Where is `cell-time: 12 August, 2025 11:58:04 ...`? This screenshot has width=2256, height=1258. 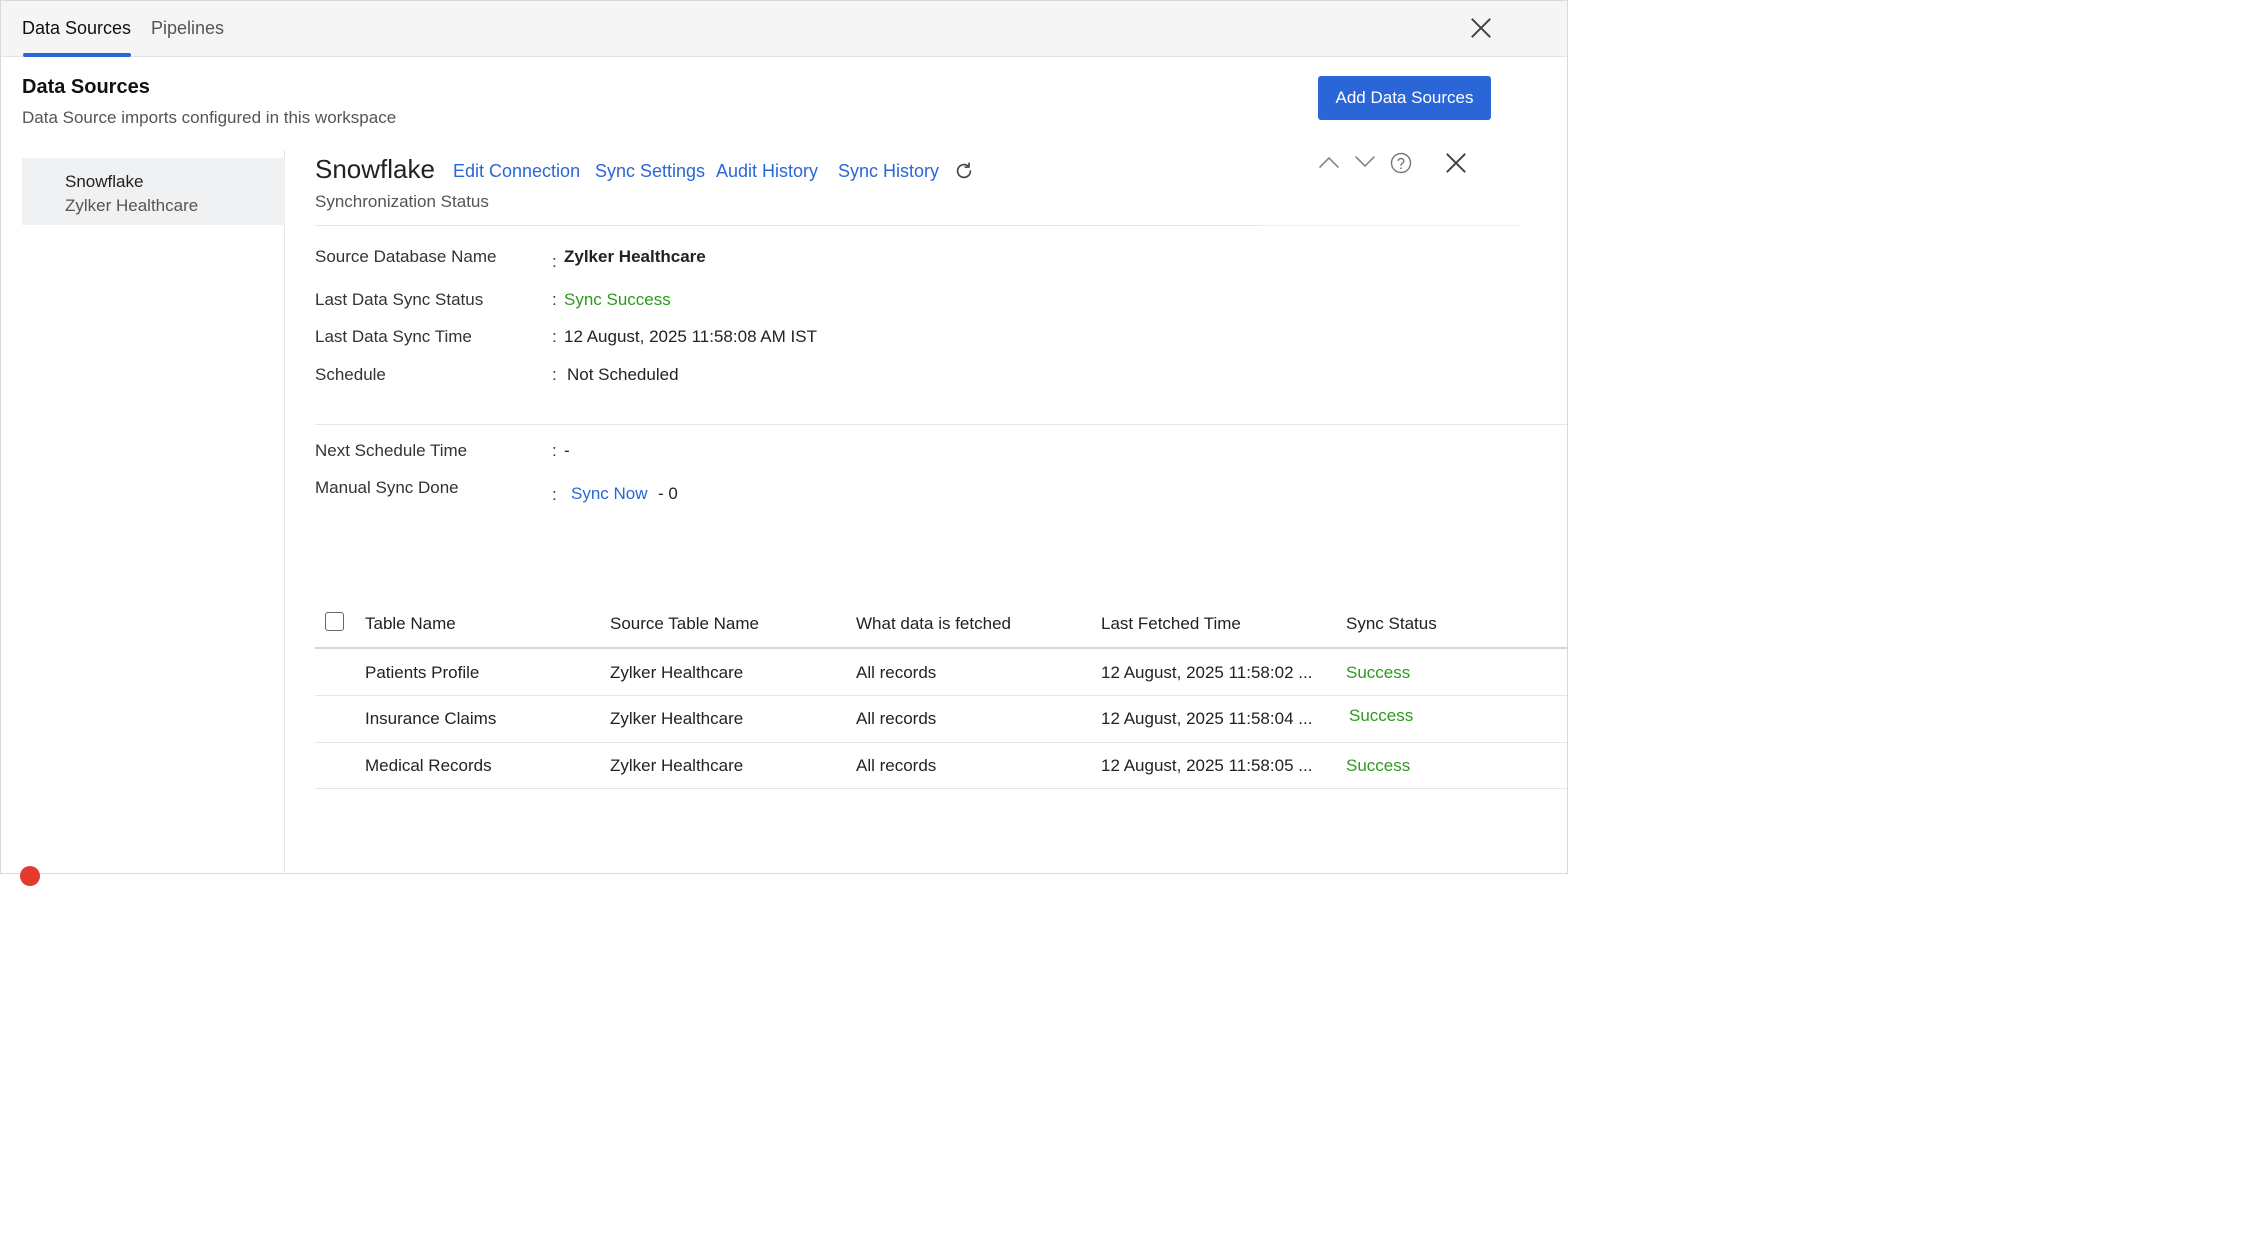
cell-time: 12 August, 2025 11:58:04 ... is located at coordinates (1207, 718).